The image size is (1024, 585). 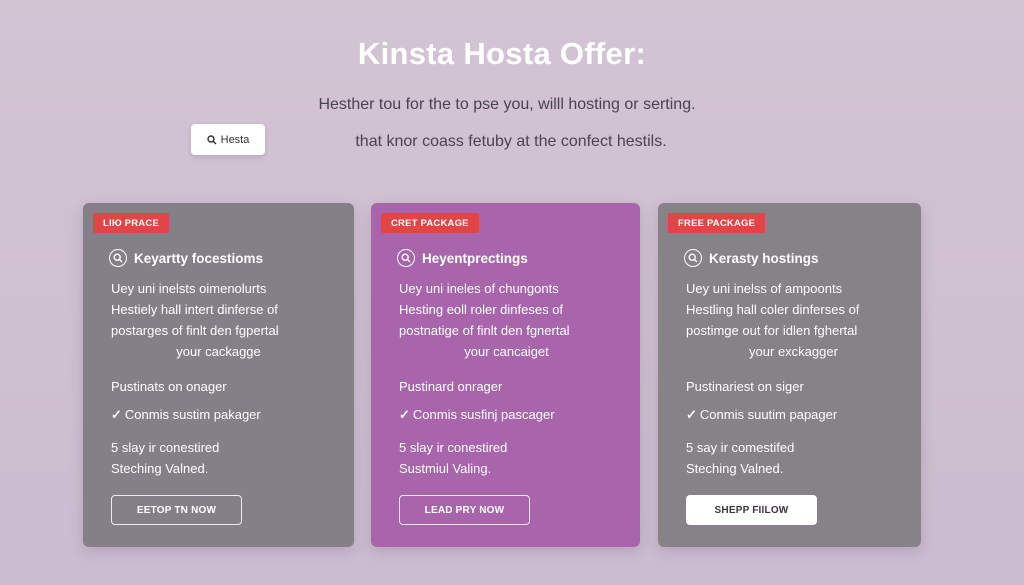 What do you see at coordinates (453, 458) in the screenshot?
I see `feature-3: 5 slay ir conestired Sustmiul Valing.` at bounding box center [453, 458].